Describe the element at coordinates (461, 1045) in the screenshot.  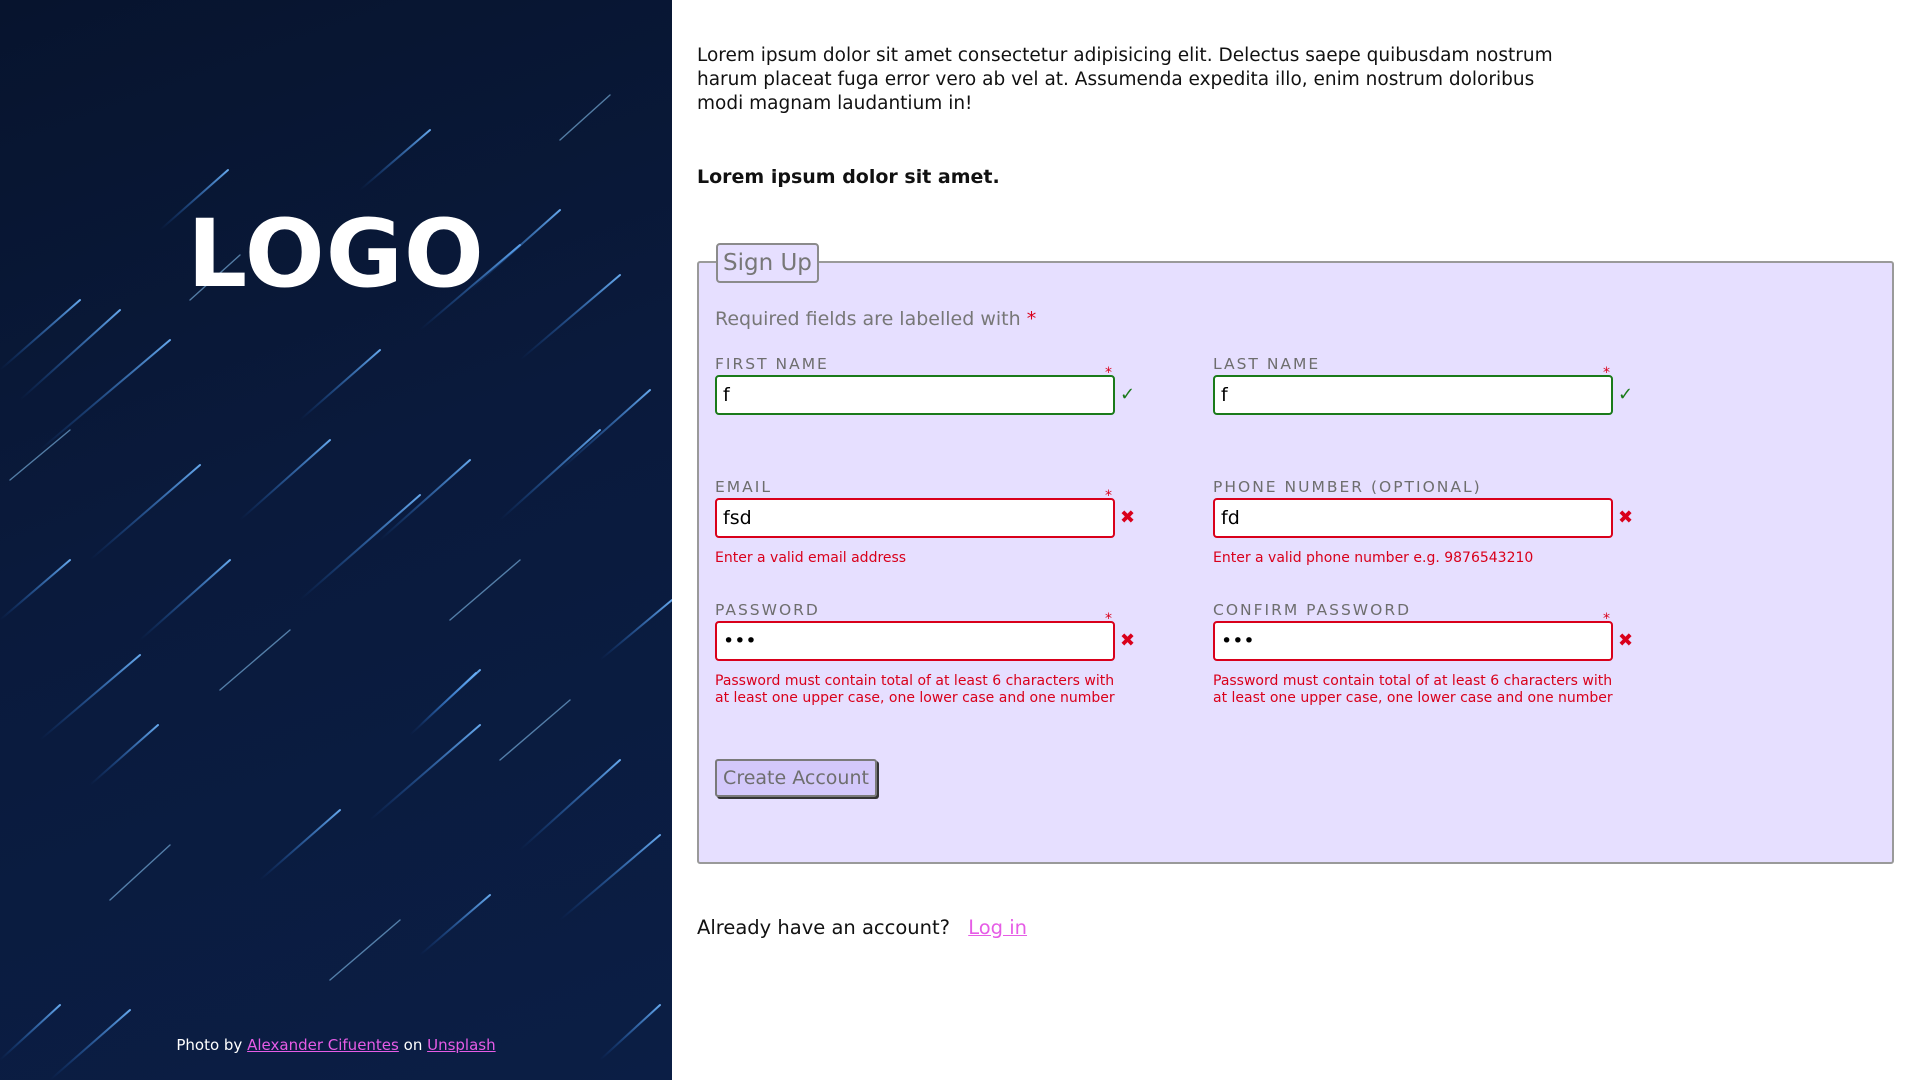
I see `unsplash-link: Unsplash` at that location.